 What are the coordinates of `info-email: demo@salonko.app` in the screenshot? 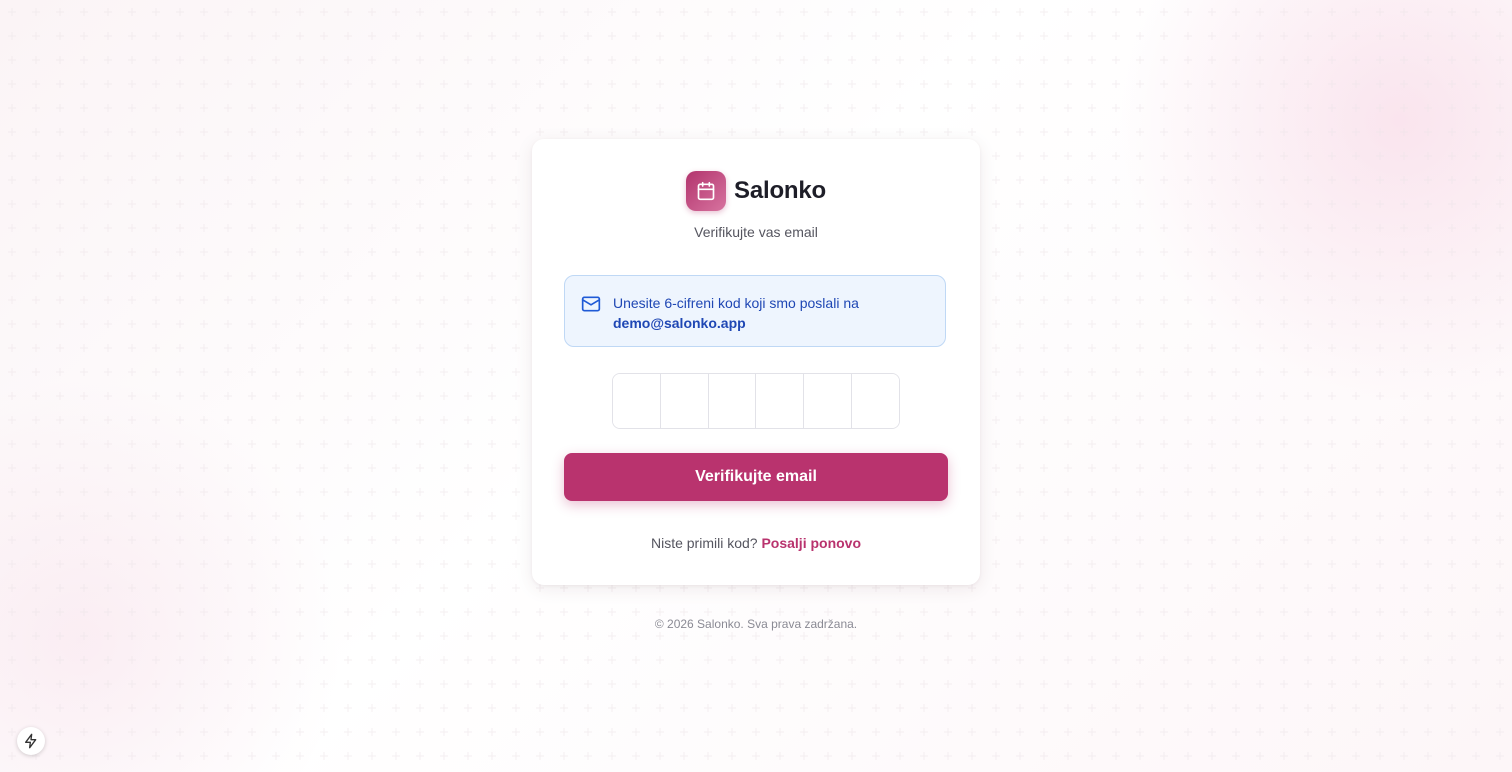 It's located at (679, 323).